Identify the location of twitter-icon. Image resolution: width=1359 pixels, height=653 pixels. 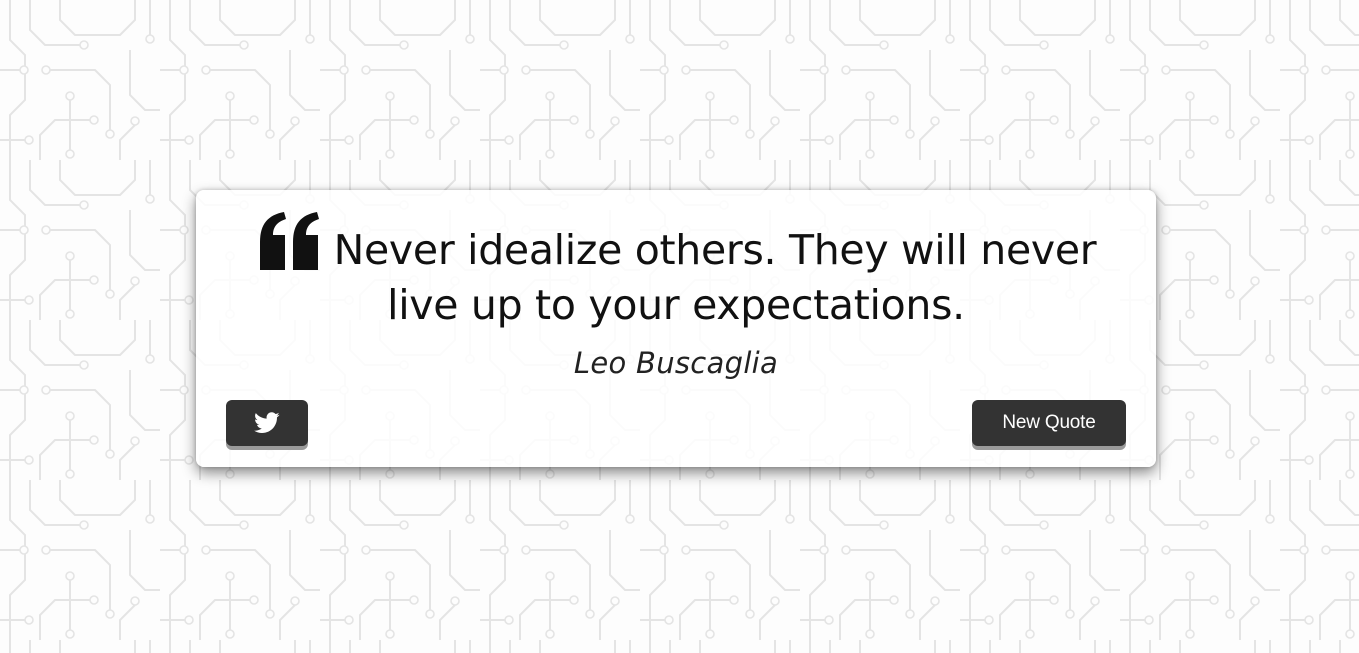
(267, 422).